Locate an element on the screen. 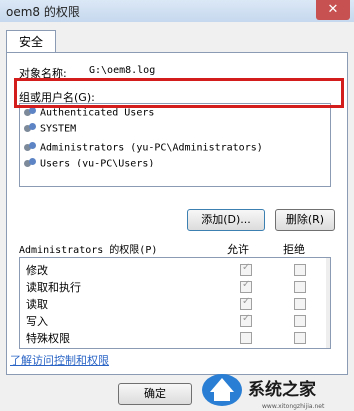  list-item: Authenticated Users is located at coordinates (89, 113).